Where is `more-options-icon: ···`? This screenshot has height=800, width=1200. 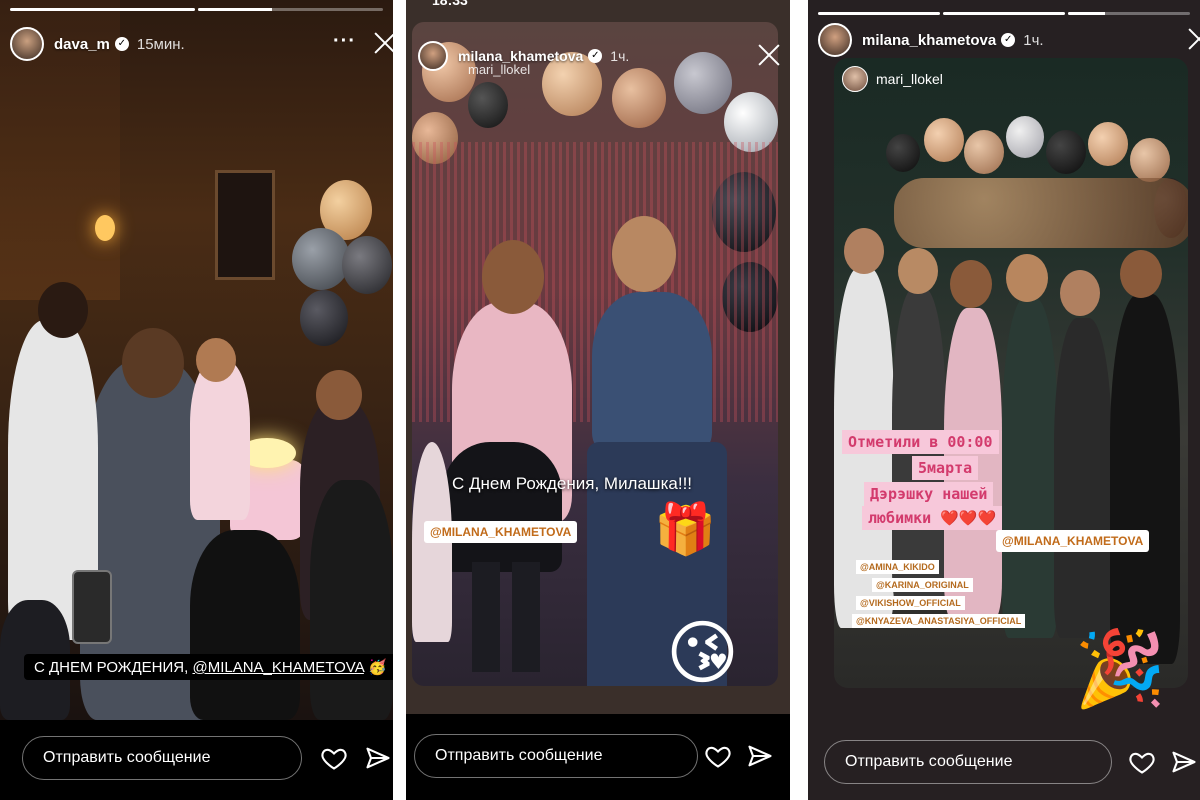
more-options-icon: ··· is located at coordinates (344, 41).